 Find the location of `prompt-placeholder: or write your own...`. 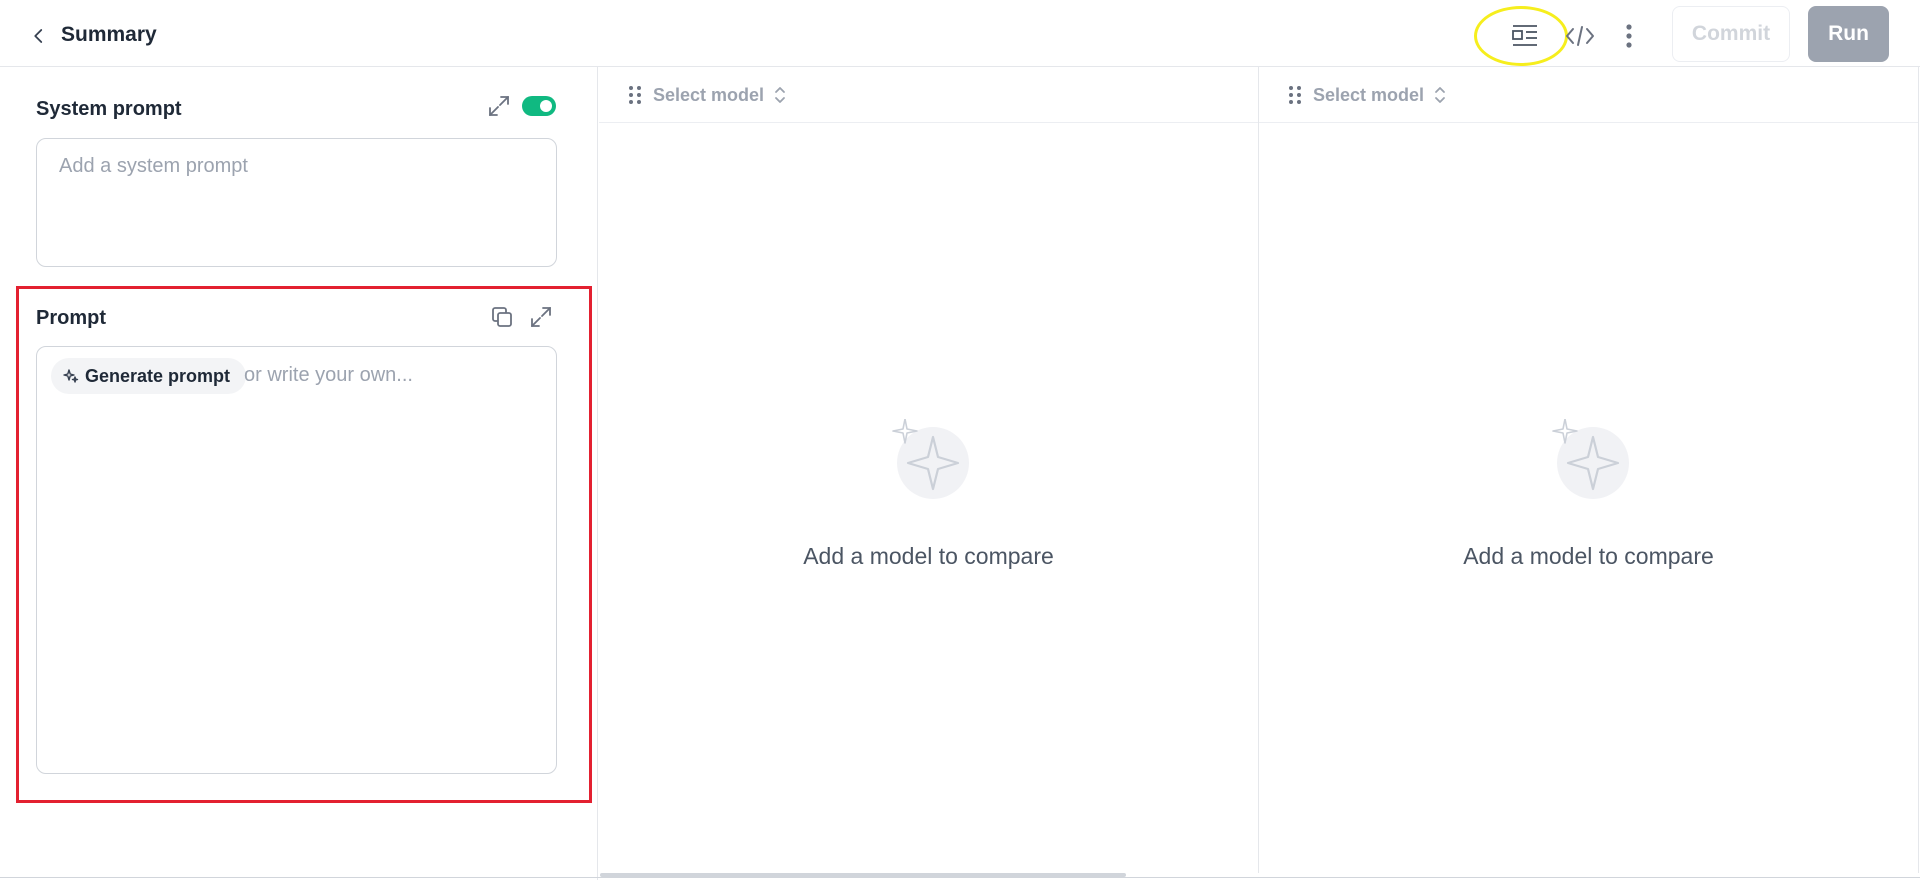

prompt-placeholder: or write your own... is located at coordinates (328, 375).